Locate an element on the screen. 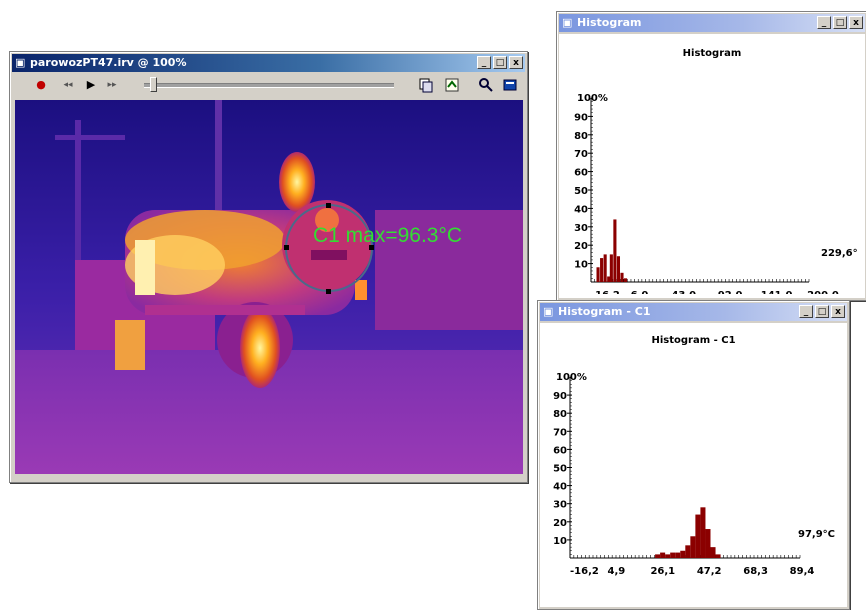 This screenshot has height=610, width=866. x-tick-label: 141,0 is located at coordinates (777, 292).